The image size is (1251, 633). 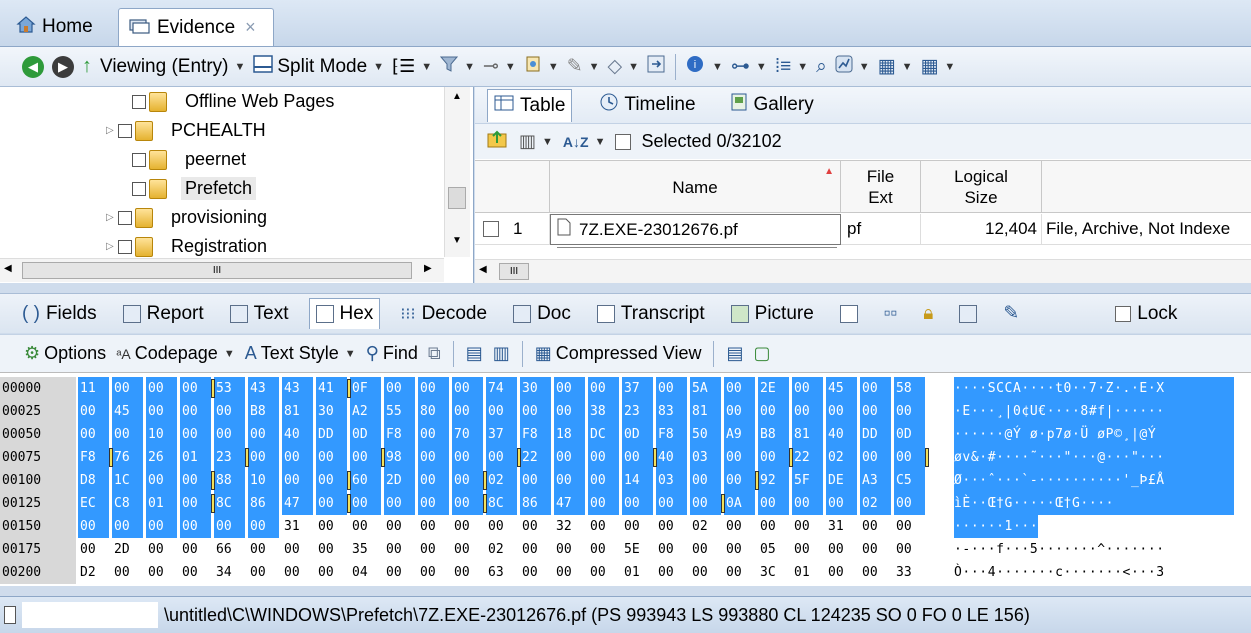 What do you see at coordinates (297, 526) in the screenshot?
I see `hex-byte: 31` at bounding box center [297, 526].